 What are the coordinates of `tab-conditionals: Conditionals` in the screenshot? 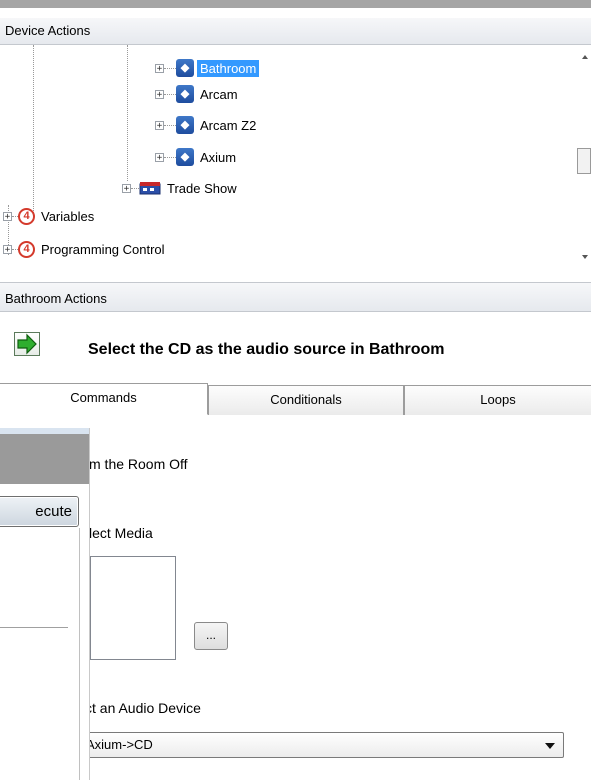 It's located at (306, 400).